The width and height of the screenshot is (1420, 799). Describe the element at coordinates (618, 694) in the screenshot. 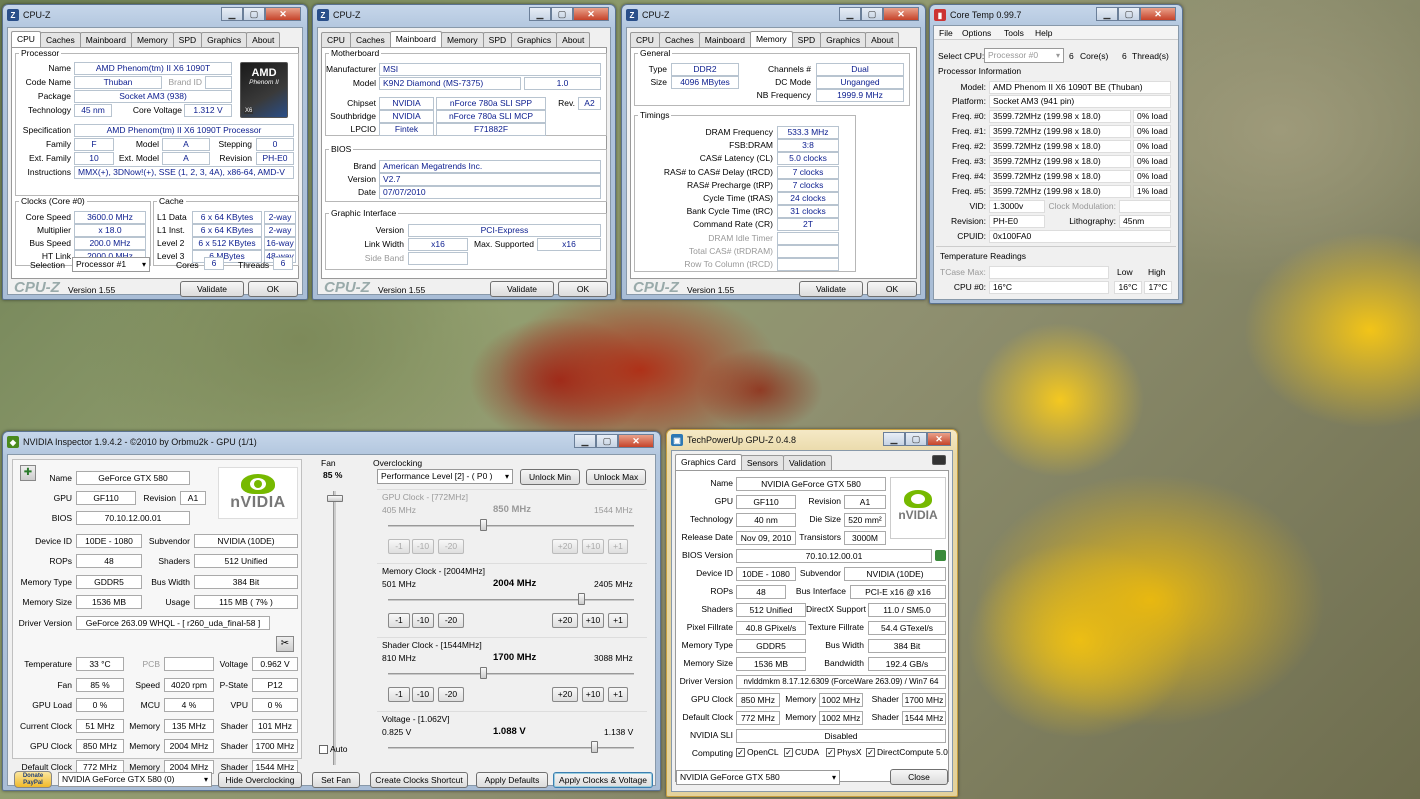

I see `shclk-step-p1-button: +1` at that location.